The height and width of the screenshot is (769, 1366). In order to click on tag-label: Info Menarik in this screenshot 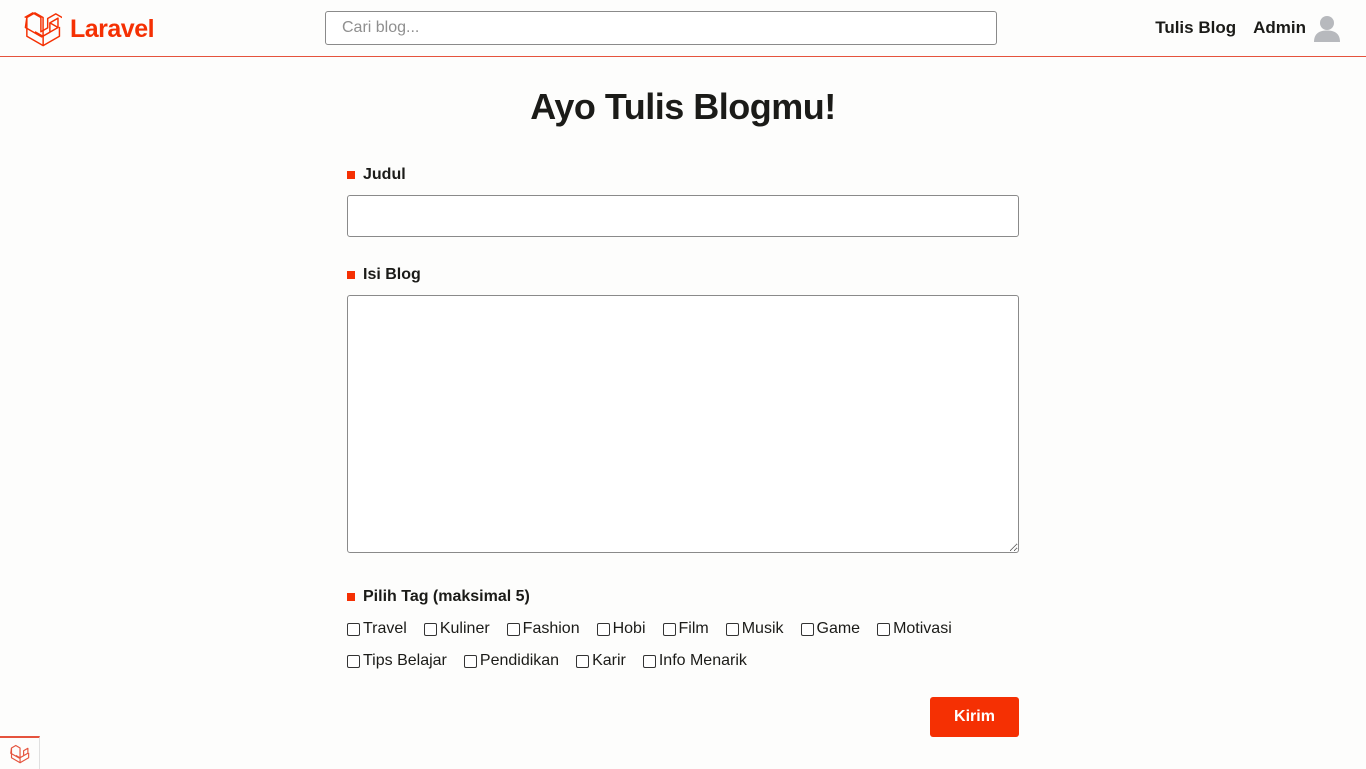, I will do `click(702, 660)`.